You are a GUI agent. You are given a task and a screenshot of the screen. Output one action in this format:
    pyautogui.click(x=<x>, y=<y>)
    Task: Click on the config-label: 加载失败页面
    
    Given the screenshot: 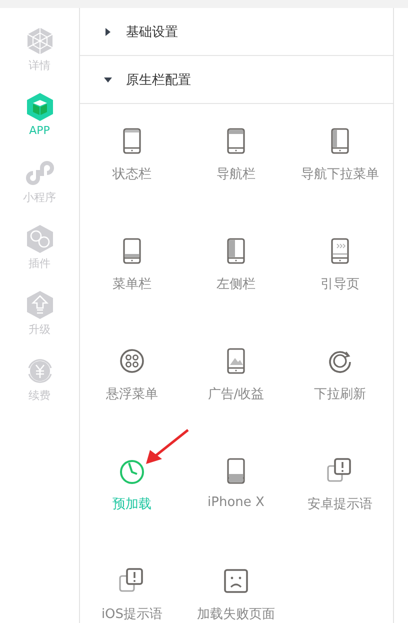 What is the action you would take?
    pyautogui.click(x=236, y=614)
    